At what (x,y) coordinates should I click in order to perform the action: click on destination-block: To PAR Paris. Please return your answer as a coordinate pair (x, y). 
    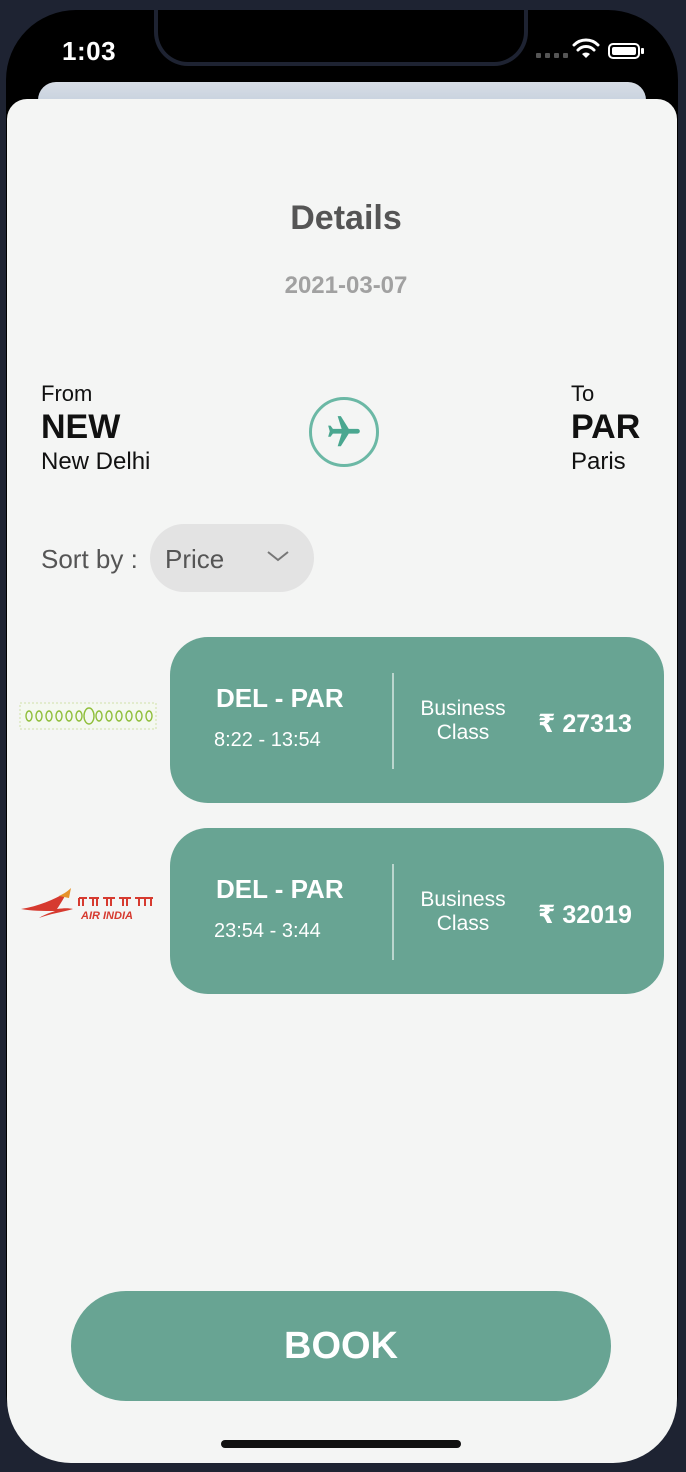
    Looking at the image, I should click on (605, 429).